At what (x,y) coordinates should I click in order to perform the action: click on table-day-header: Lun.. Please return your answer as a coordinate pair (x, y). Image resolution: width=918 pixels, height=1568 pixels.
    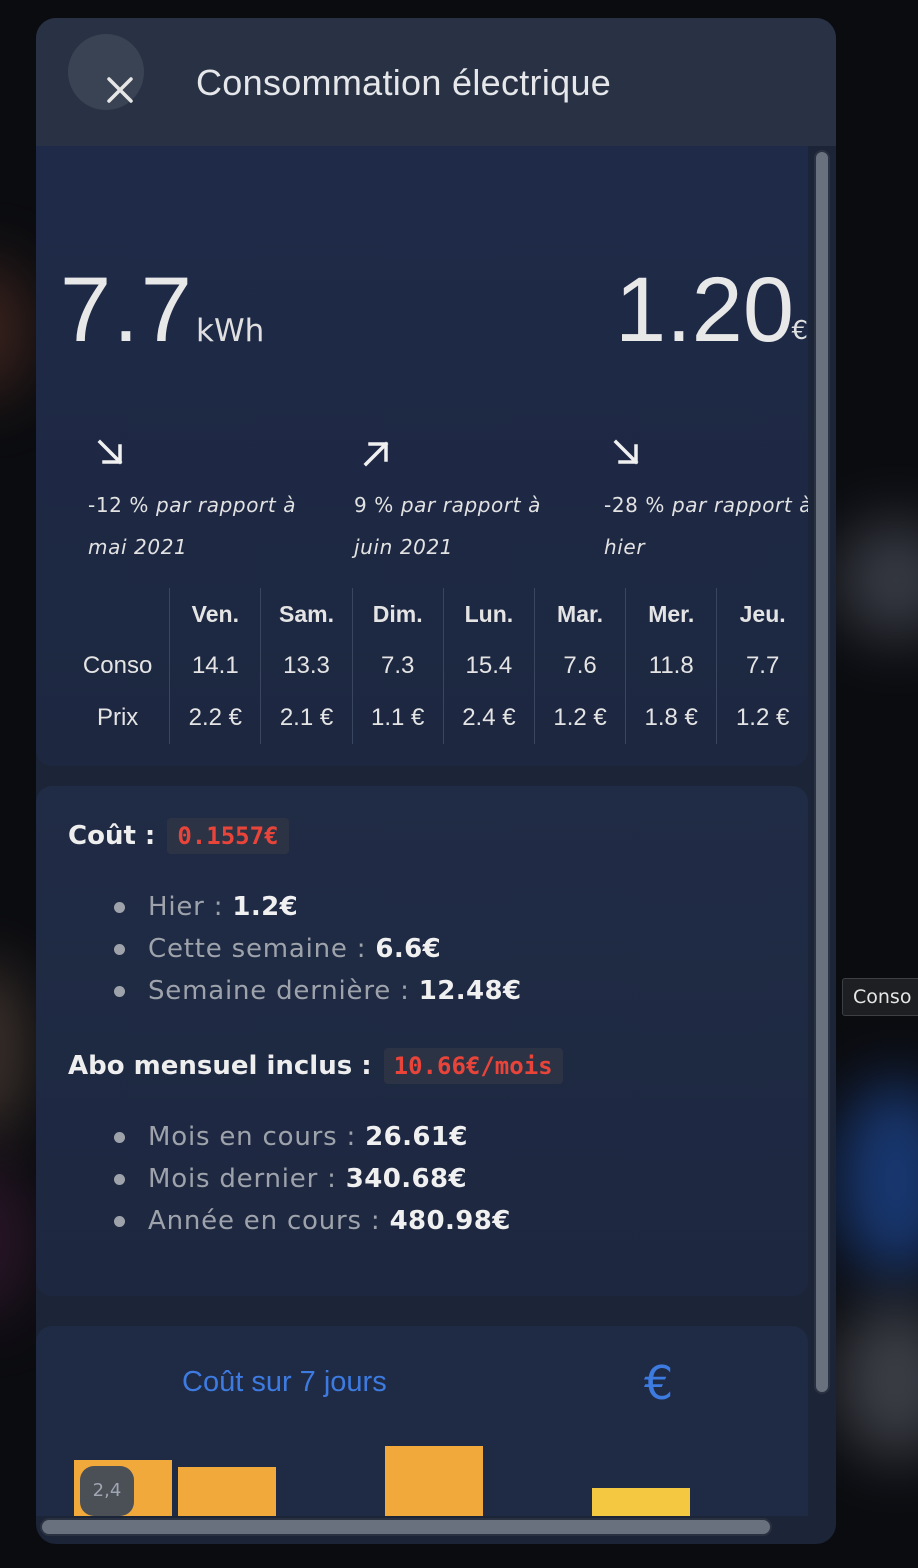
    Looking at the image, I should click on (488, 614).